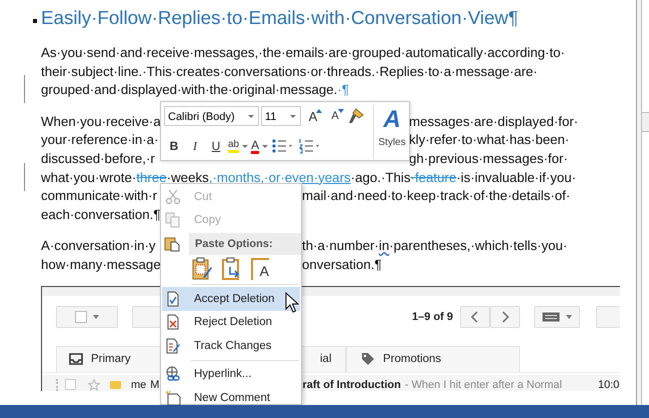 The image size is (649, 418). Describe the element at coordinates (436, 196) in the screenshot. I see `text-line: mail·and·need·to·keep·track·of·the·details·of·` at that location.